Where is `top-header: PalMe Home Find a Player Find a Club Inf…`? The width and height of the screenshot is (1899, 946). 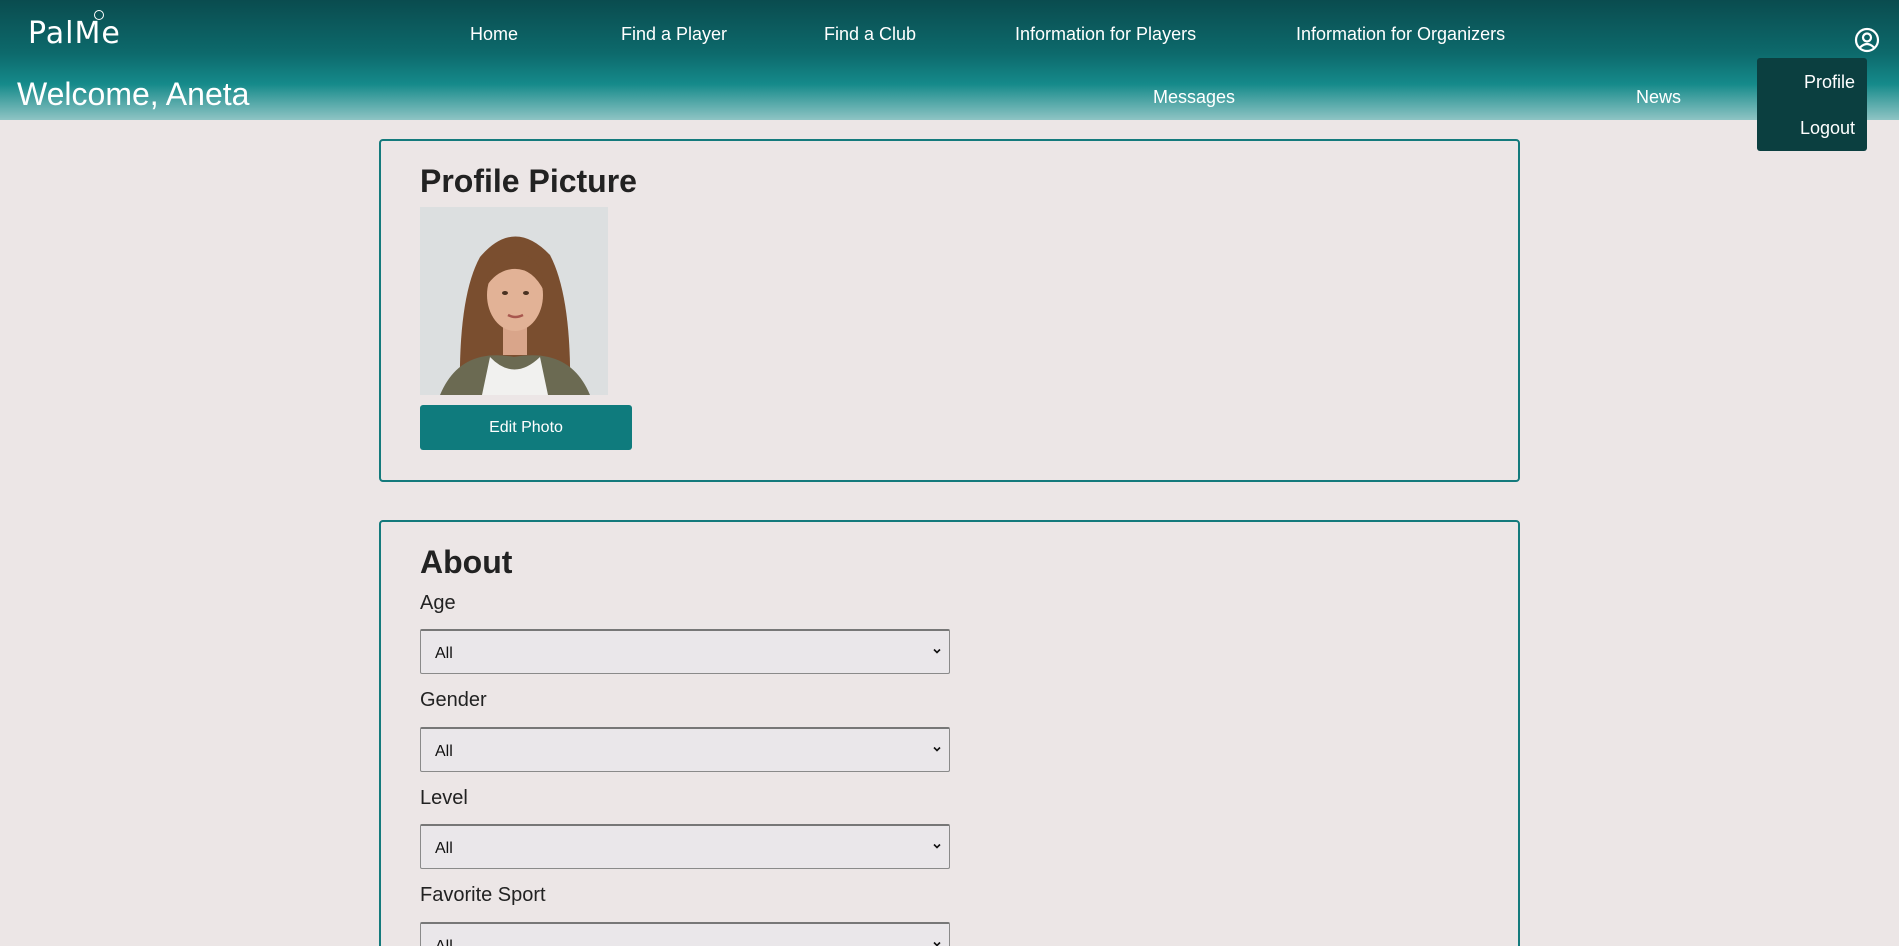 top-header: PalMe Home Find a Player Find a Club Inf… is located at coordinates (949, 60).